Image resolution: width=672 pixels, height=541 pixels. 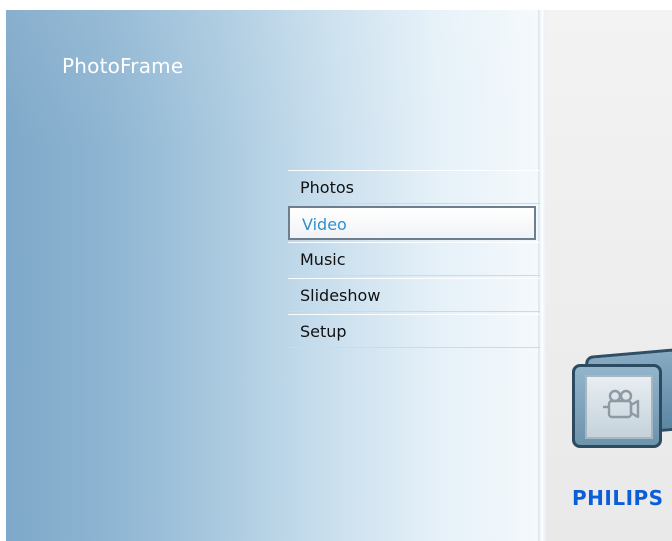 I want to click on menu-item-video: Video, so click(x=412, y=223).